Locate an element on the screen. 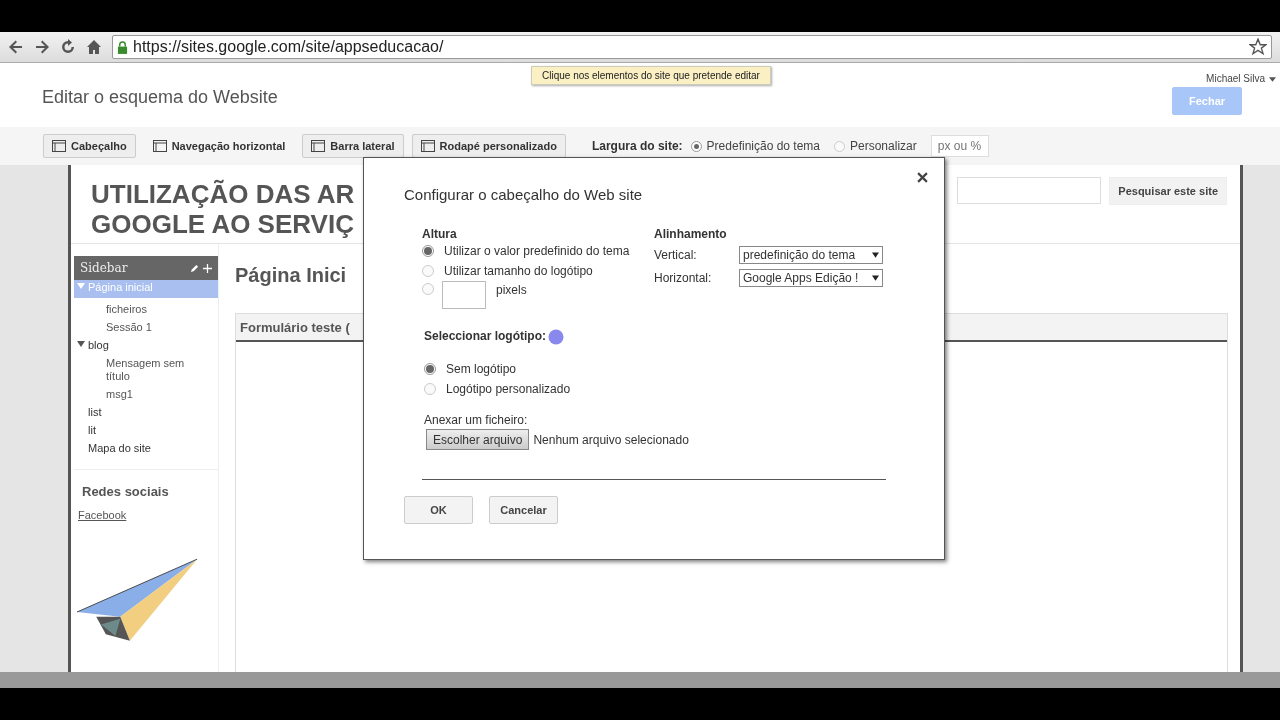 Image resolution: width=1280 pixels, height=720 pixels. sidebar-subitem: msg1 is located at coordinates (137, 396).